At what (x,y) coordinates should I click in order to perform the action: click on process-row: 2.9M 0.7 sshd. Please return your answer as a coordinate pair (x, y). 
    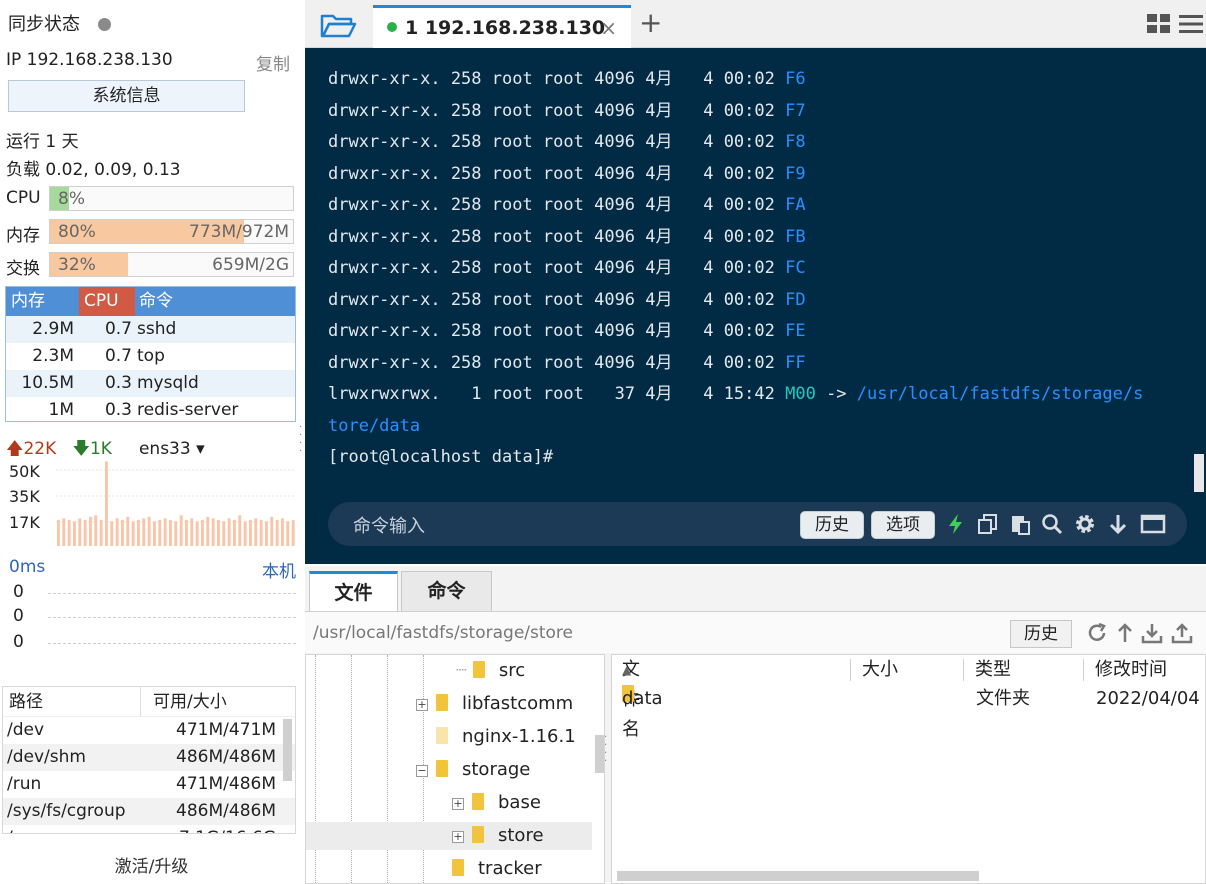
    Looking at the image, I should click on (150, 329).